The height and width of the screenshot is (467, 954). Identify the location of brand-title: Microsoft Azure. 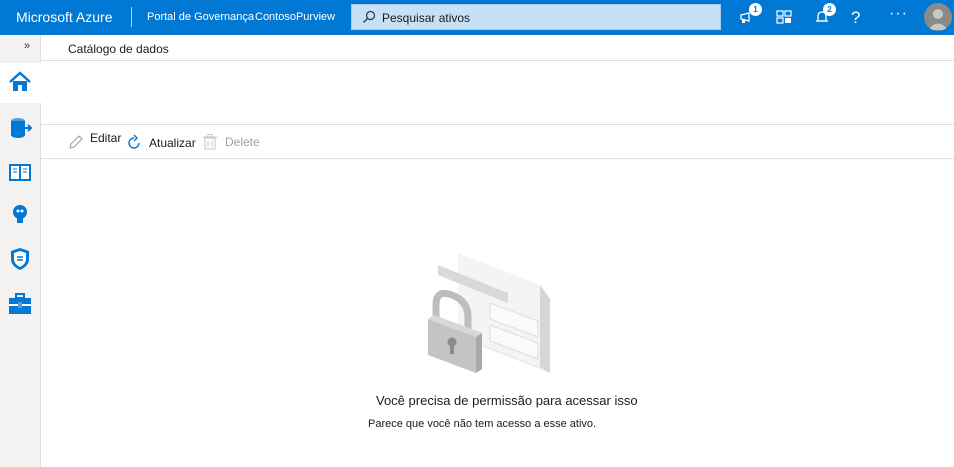
(64, 17).